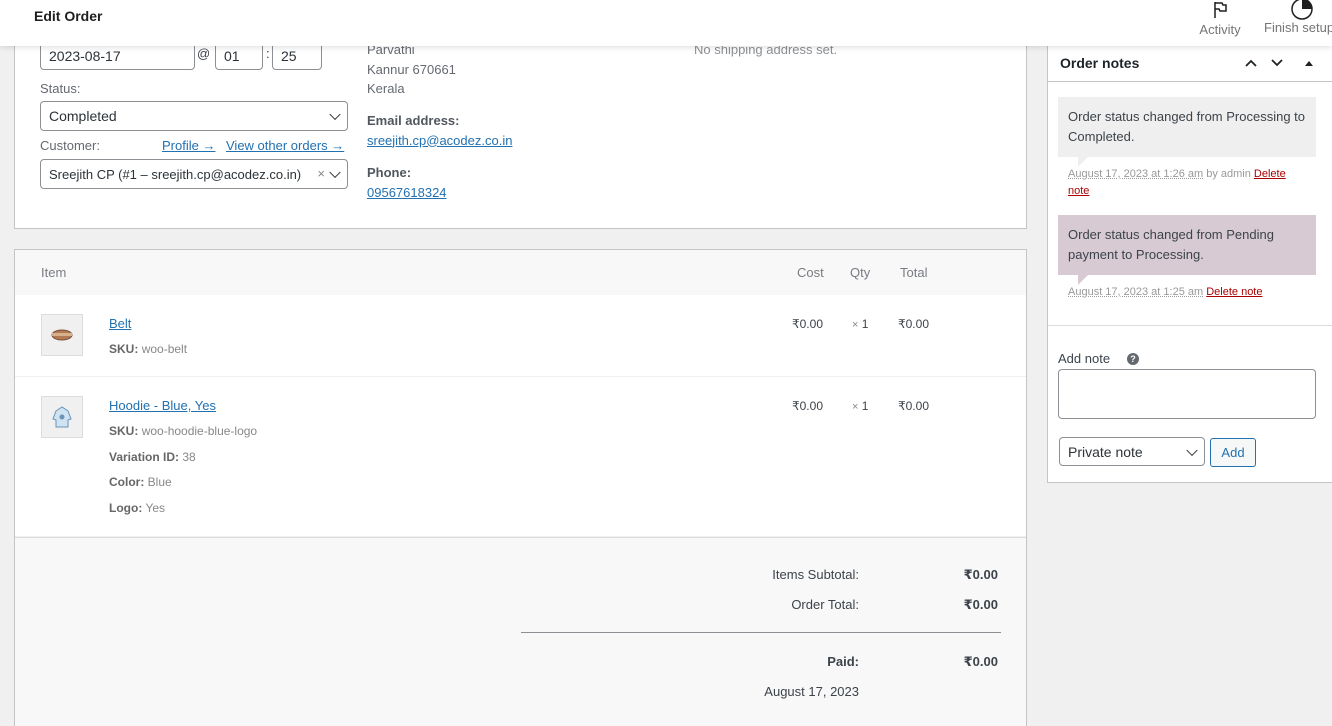 The height and width of the screenshot is (726, 1332). I want to click on hoodie-thumbnail, so click(62, 417).